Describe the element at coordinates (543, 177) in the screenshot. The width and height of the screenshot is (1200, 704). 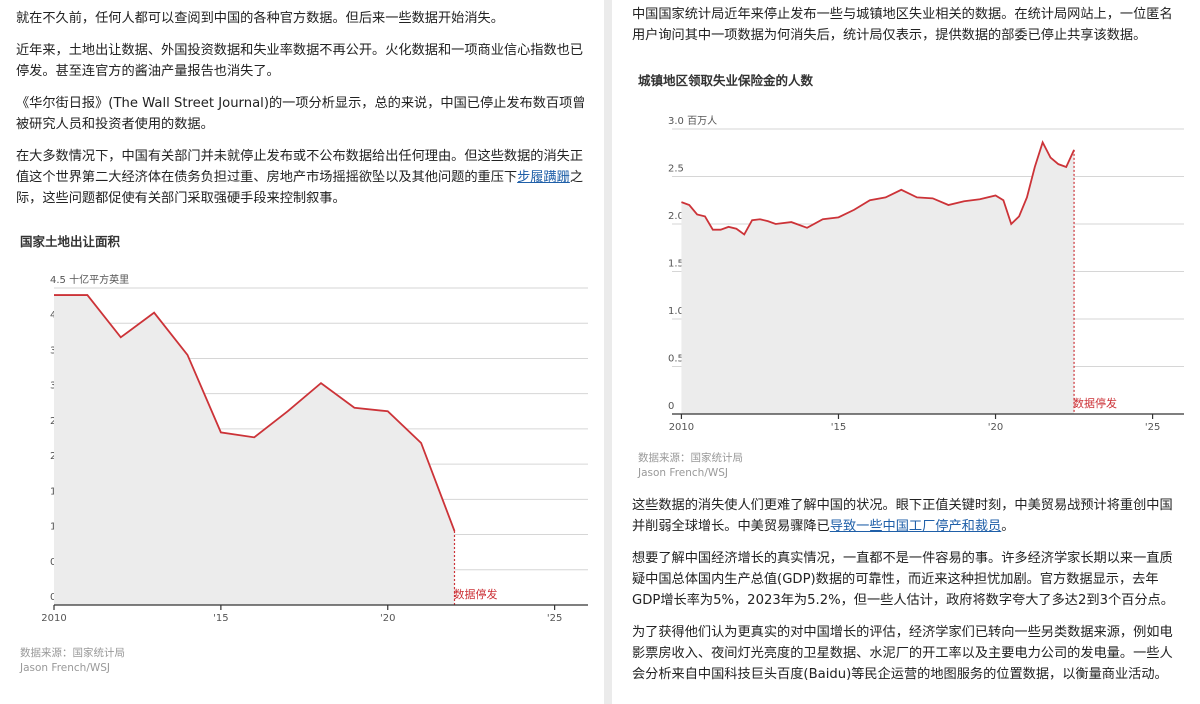
I see `article-link: 步履蹒跚` at that location.